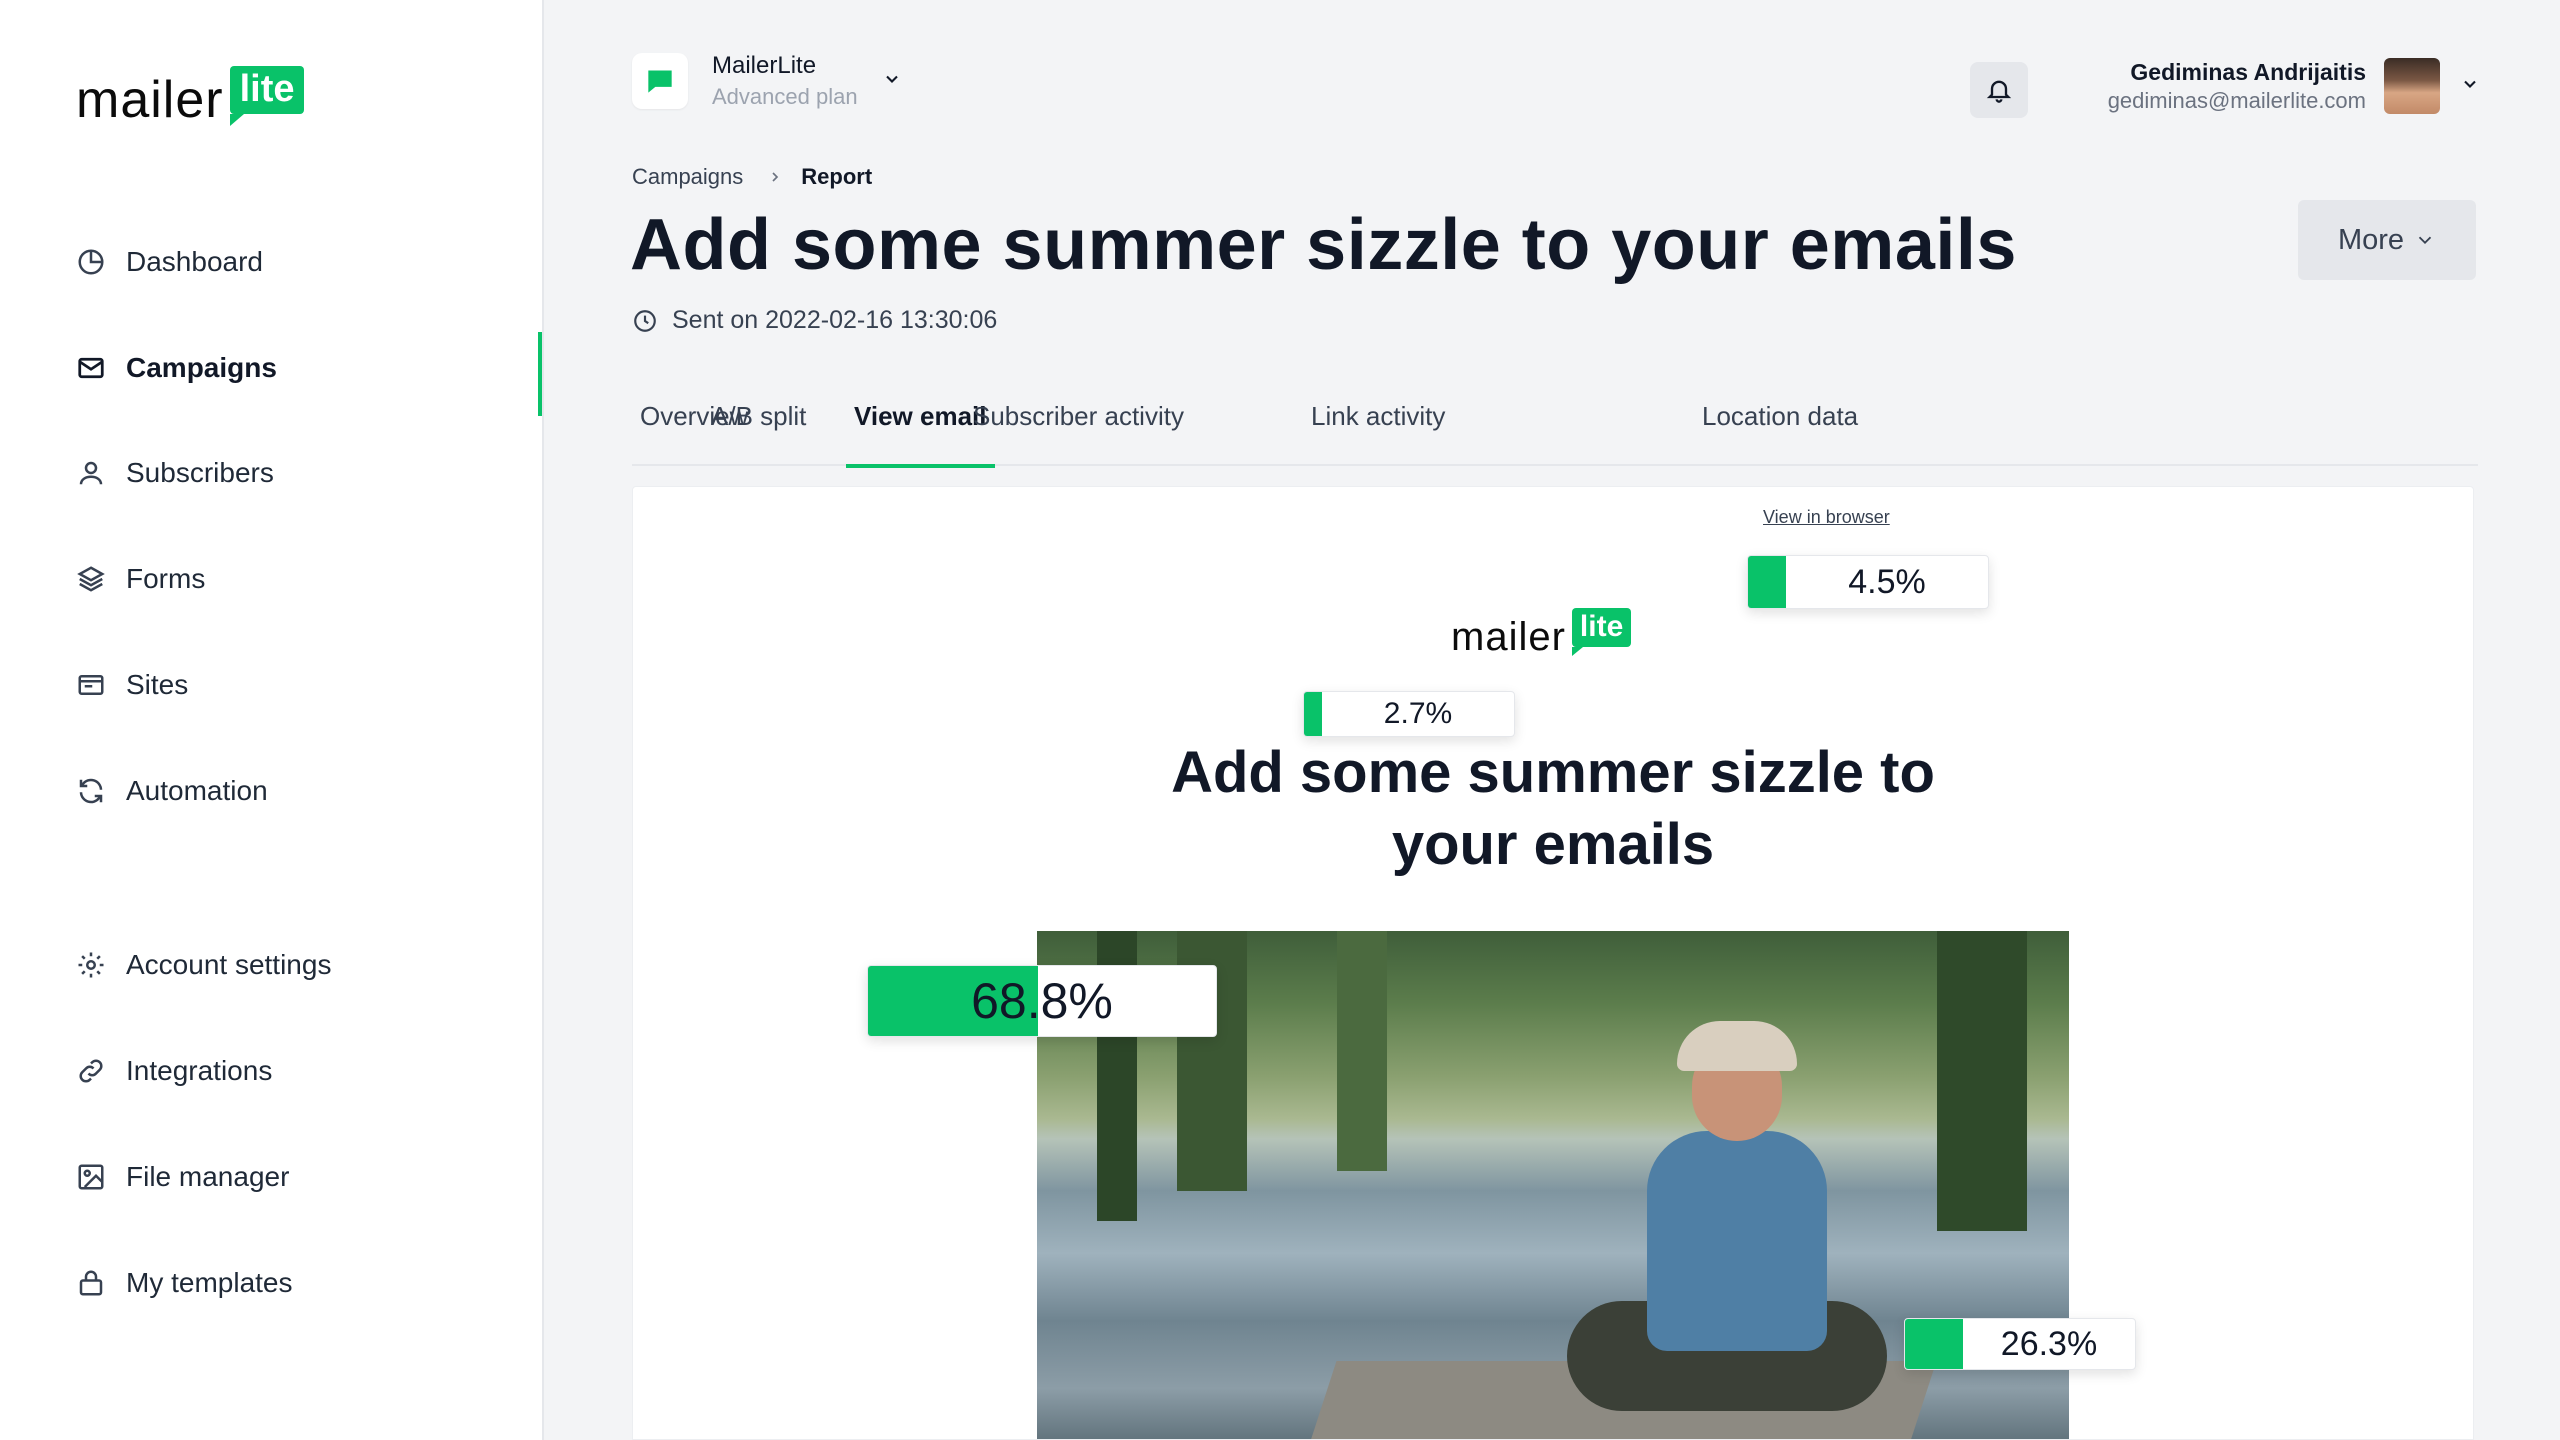  Describe the element at coordinates (540, 374) in the screenshot. I see `active-nav-indicator` at that location.